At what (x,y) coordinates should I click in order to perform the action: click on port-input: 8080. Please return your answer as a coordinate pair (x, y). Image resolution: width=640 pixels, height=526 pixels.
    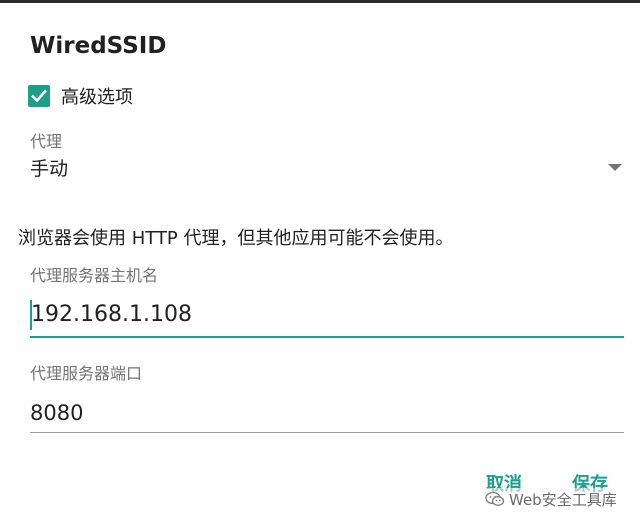
    Looking at the image, I should click on (327, 414).